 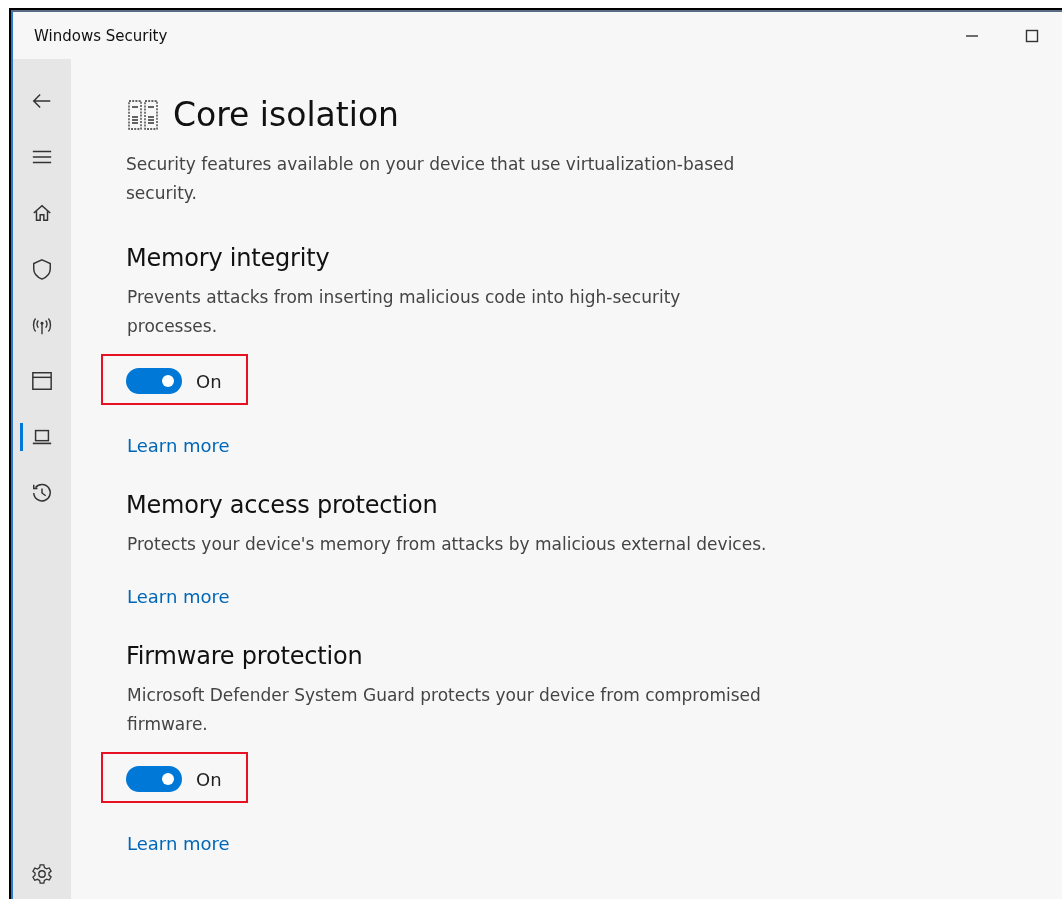 I want to click on history-icon, so click(x=42, y=493).